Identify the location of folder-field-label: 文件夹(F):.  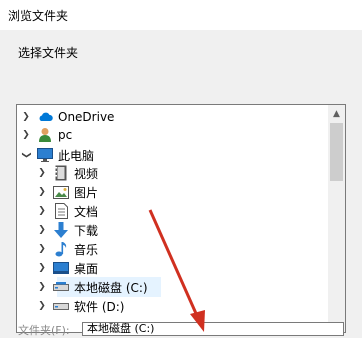
(44, 330).